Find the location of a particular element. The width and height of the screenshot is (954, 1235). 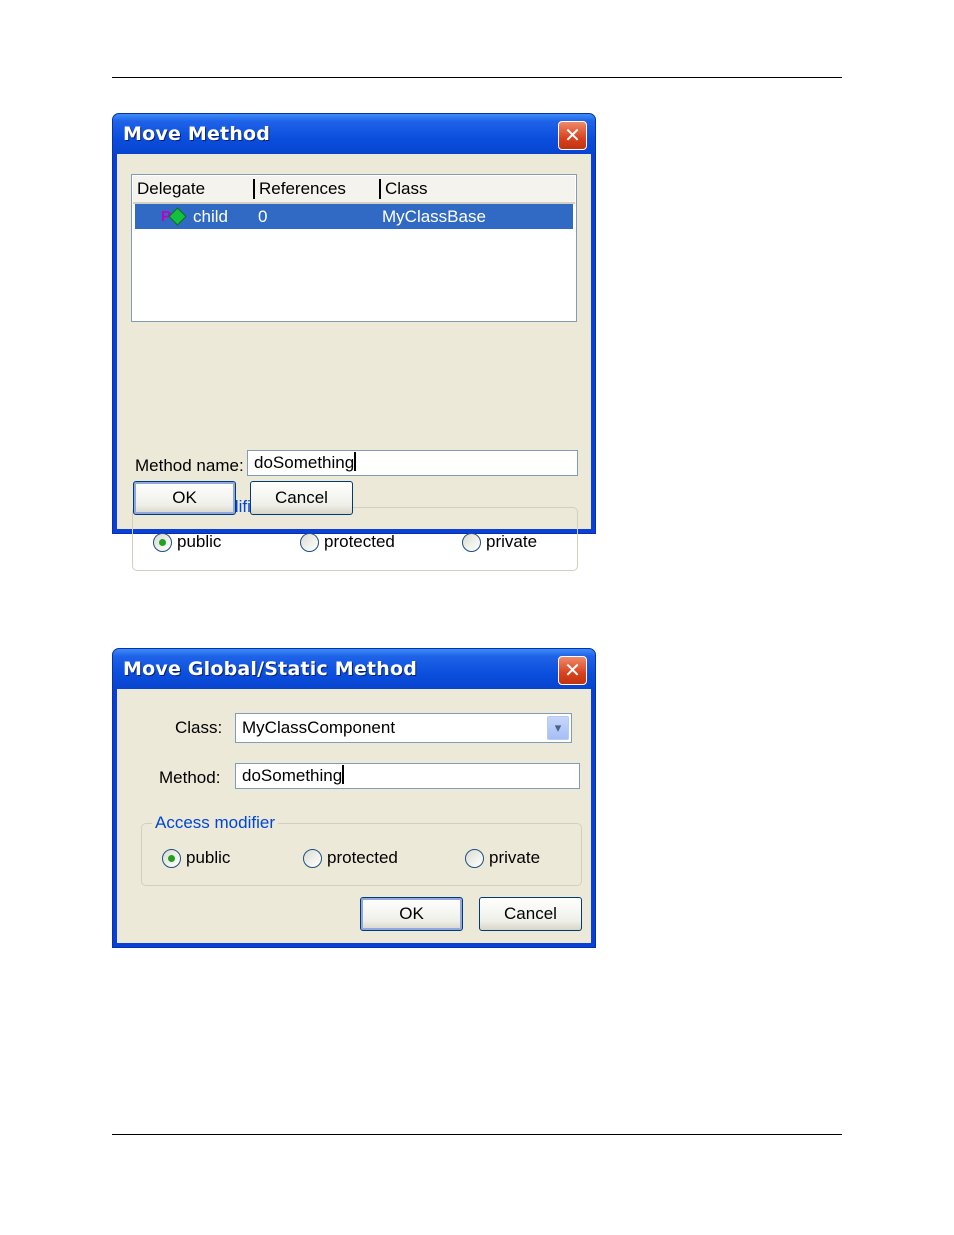

method-label: Method: is located at coordinates (190, 777).